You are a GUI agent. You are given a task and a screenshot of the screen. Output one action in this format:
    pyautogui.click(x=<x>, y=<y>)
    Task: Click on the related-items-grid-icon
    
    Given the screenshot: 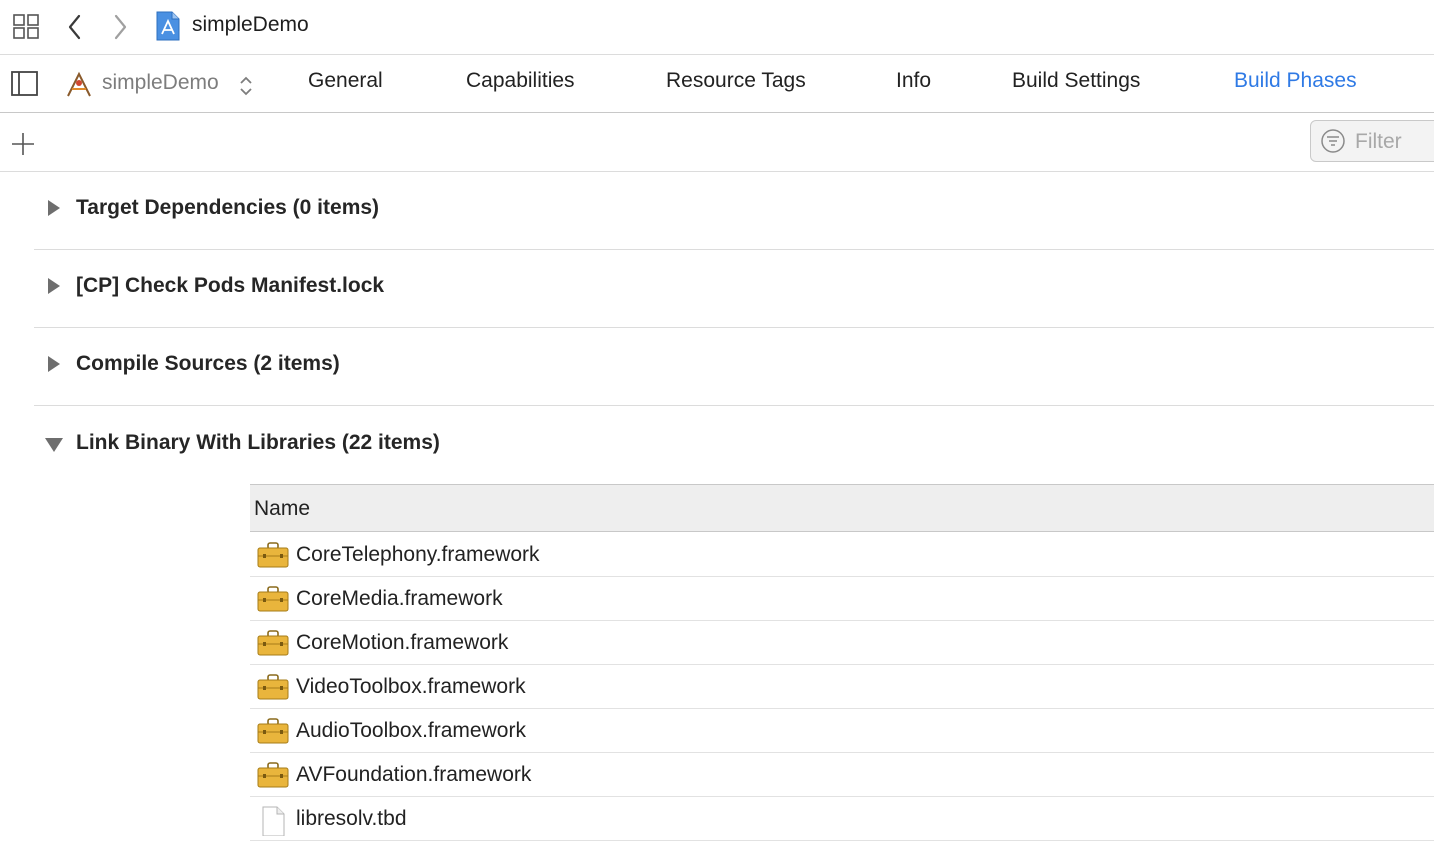 What is the action you would take?
    pyautogui.click(x=27, y=27)
    